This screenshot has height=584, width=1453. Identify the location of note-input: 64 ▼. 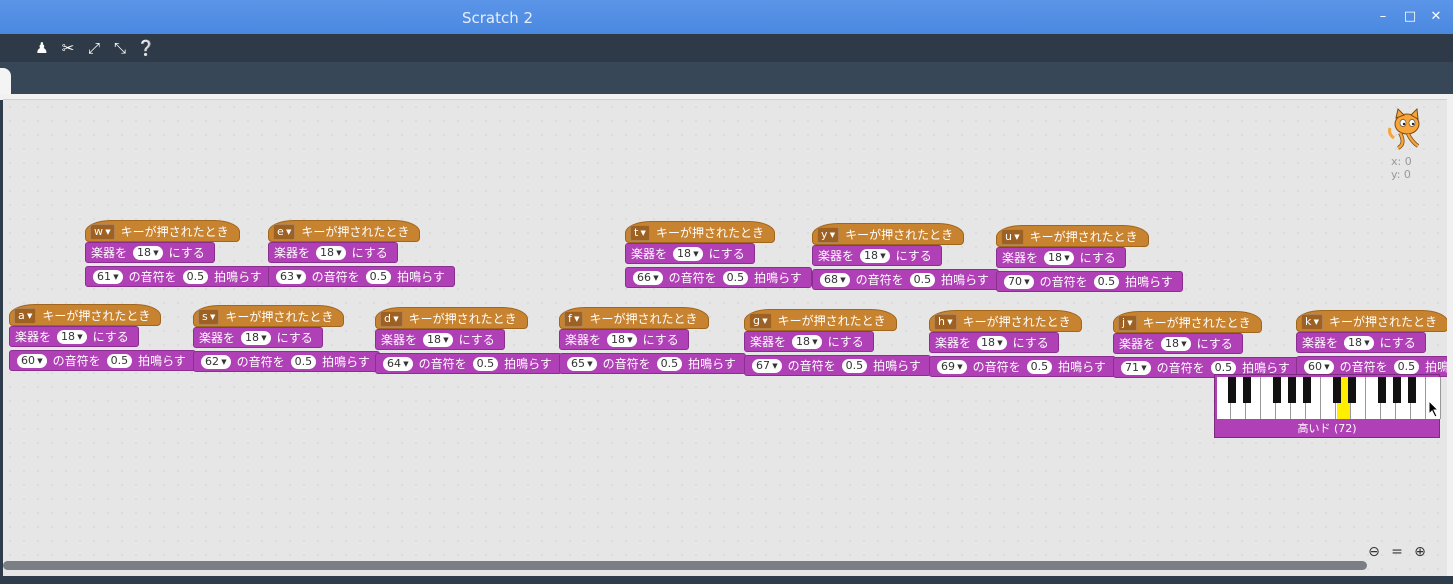
(398, 363).